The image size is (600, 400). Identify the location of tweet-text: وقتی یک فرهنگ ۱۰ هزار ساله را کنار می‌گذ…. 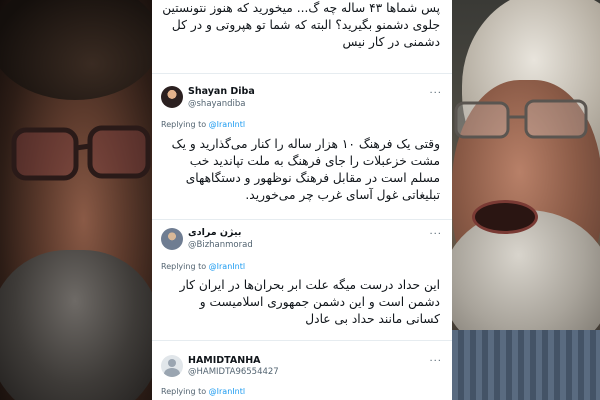
(305, 169).